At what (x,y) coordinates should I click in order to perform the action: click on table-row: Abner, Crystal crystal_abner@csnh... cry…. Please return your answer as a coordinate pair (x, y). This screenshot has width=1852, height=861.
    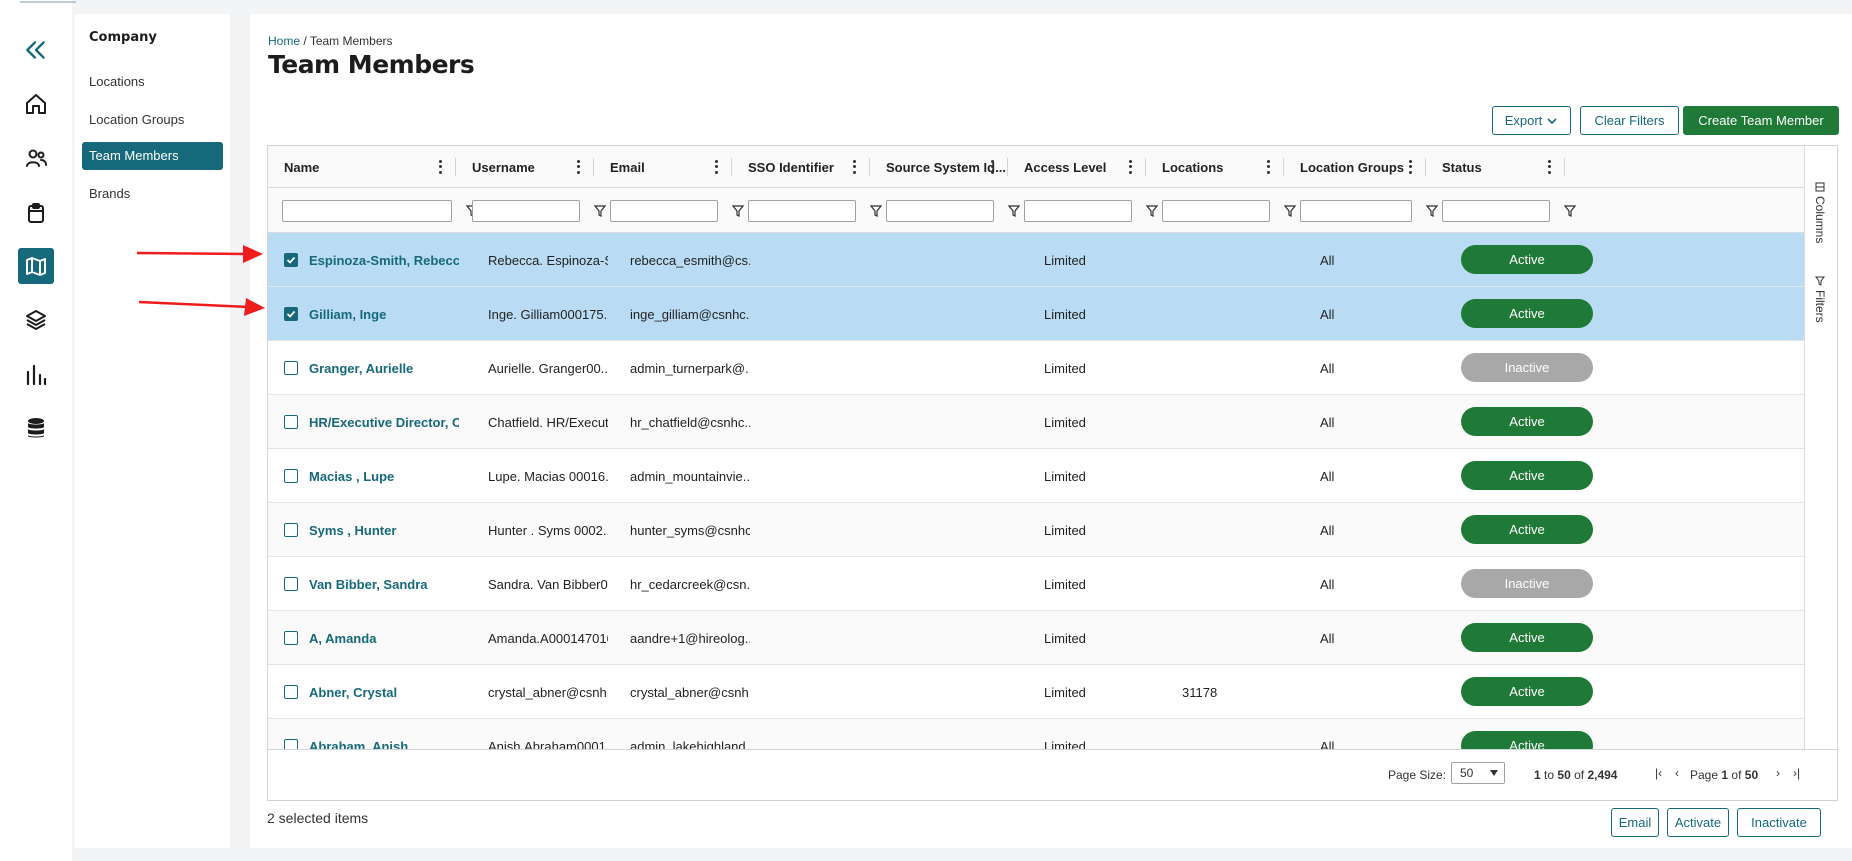
    Looking at the image, I should click on (1036, 692).